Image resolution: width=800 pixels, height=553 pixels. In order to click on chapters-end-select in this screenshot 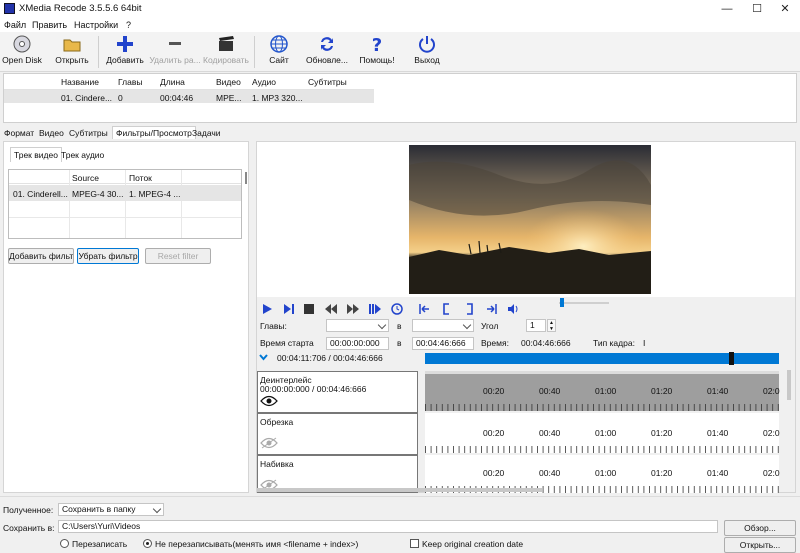, I will do `click(443, 325)`.